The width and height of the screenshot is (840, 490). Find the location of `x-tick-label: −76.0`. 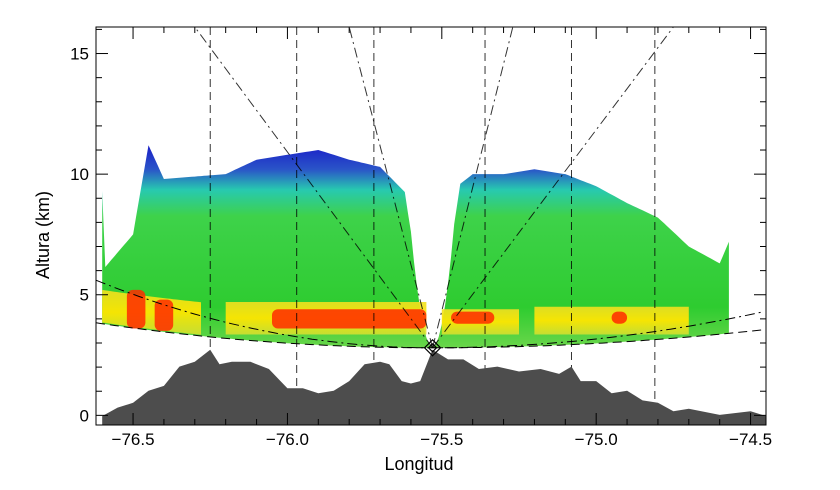

x-tick-label: −76.0 is located at coordinates (287, 439).